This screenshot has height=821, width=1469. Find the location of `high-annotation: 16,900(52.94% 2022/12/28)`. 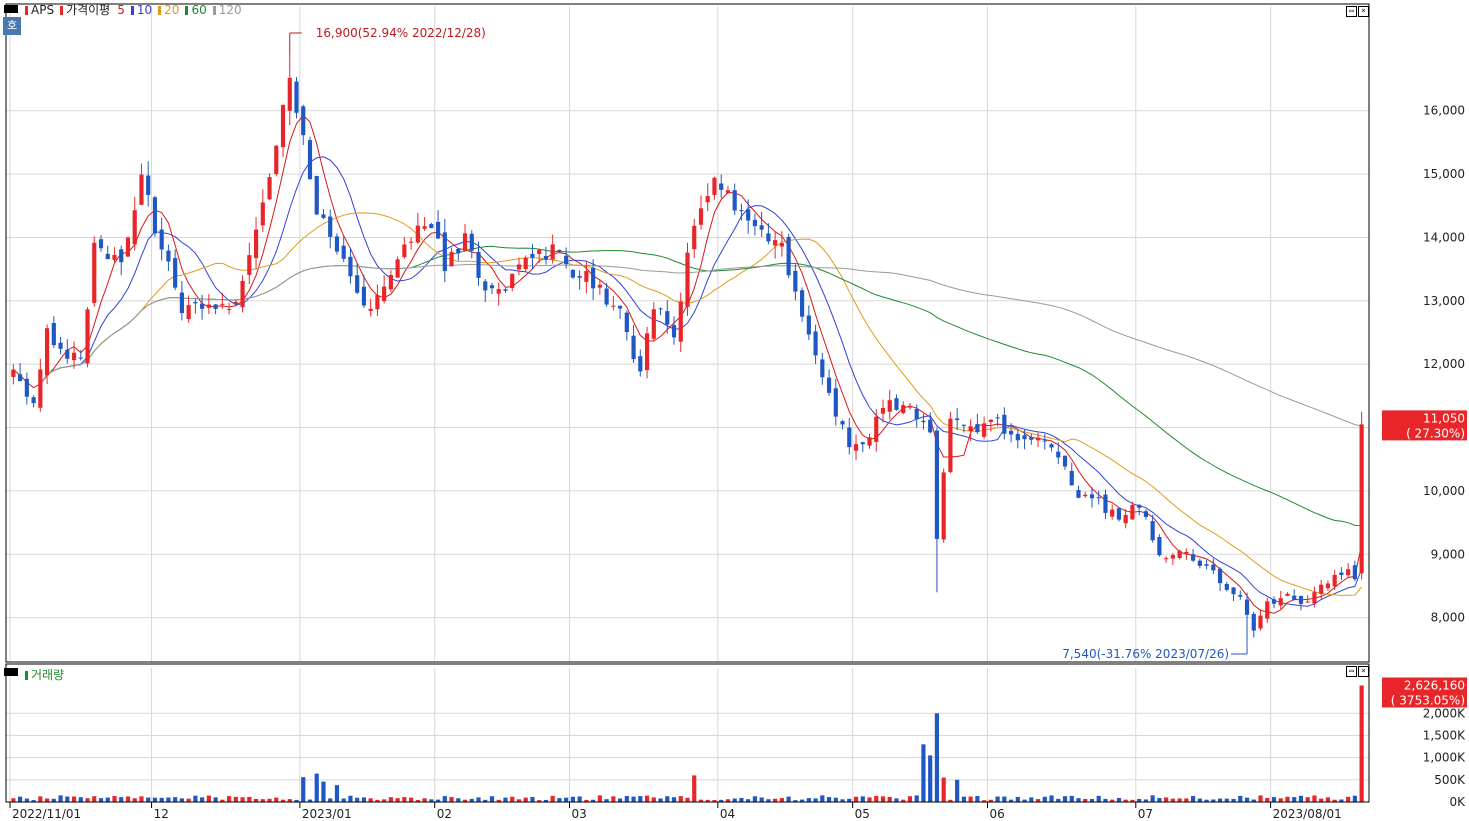

high-annotation: 16,900(52.94% 2022/12/28) is located at coordinates (401, 33).